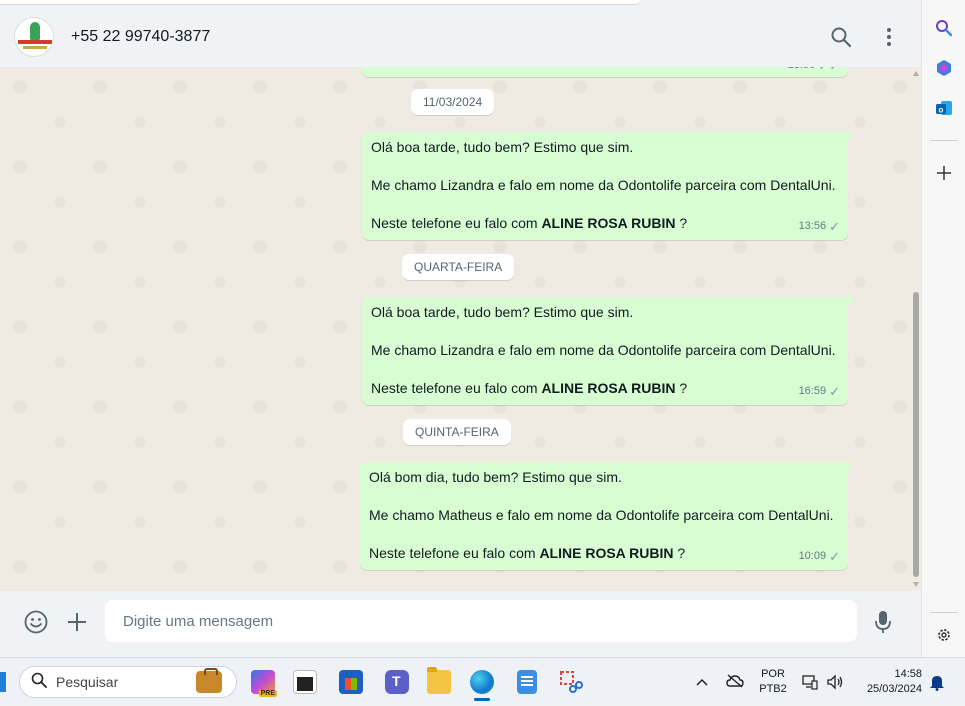  I want to click on notepad-icon, so click(527, 682).